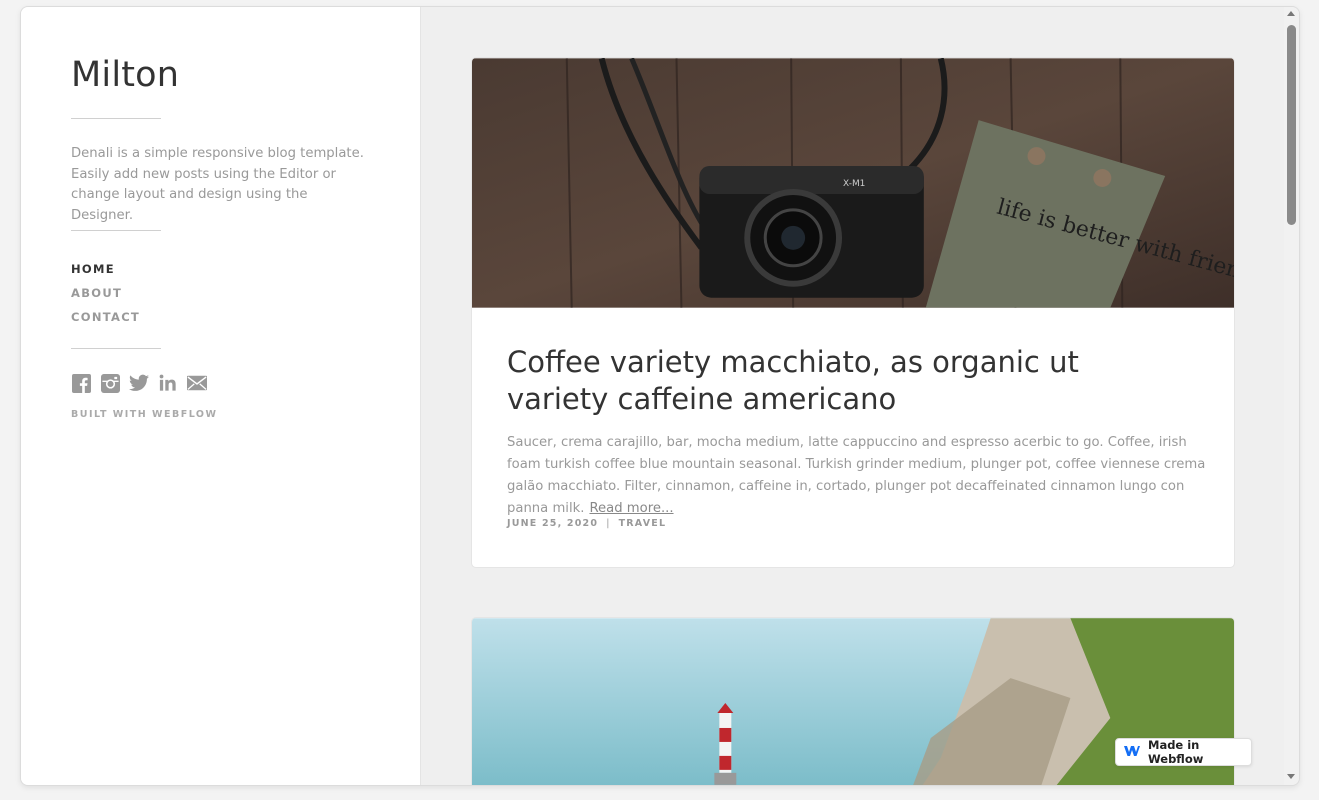 Image resolution: width=1319 pixels, height=800 pixels. Describe the element at coordinates (81, 383) in the screenshot. I see `facebook-icon` at that location.